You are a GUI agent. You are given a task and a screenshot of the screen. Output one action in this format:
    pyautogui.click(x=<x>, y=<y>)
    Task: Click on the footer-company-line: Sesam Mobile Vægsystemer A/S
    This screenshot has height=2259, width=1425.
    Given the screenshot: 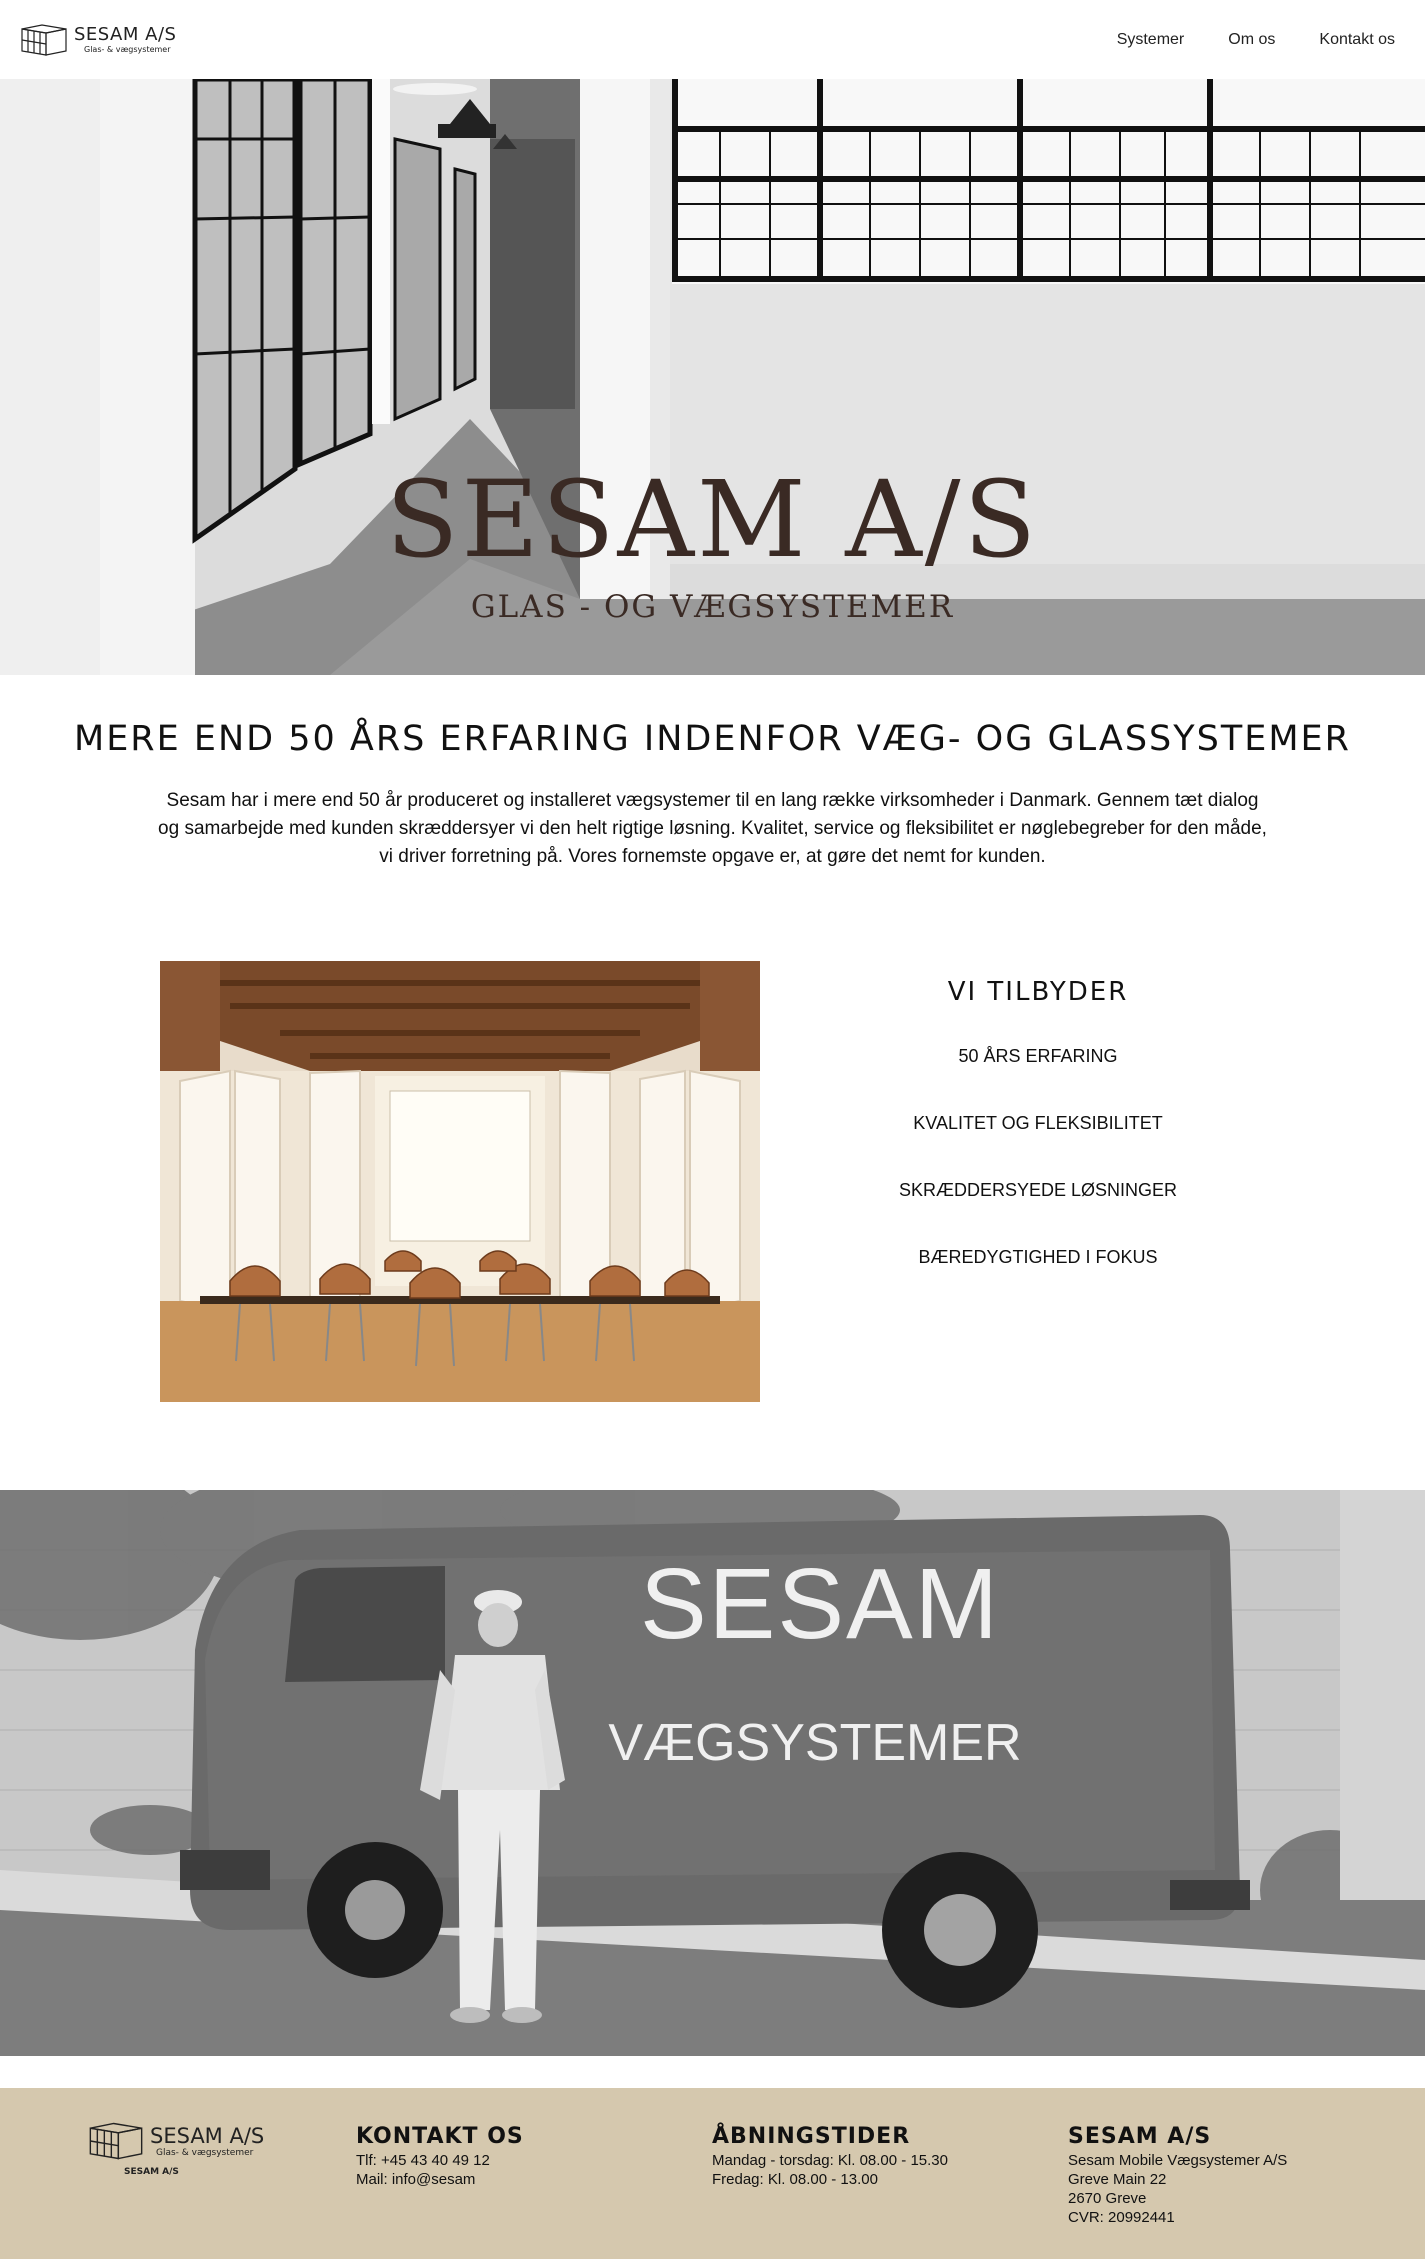 What is the action you would take?
    pyautogui.click(x=1178, y=2160)
    